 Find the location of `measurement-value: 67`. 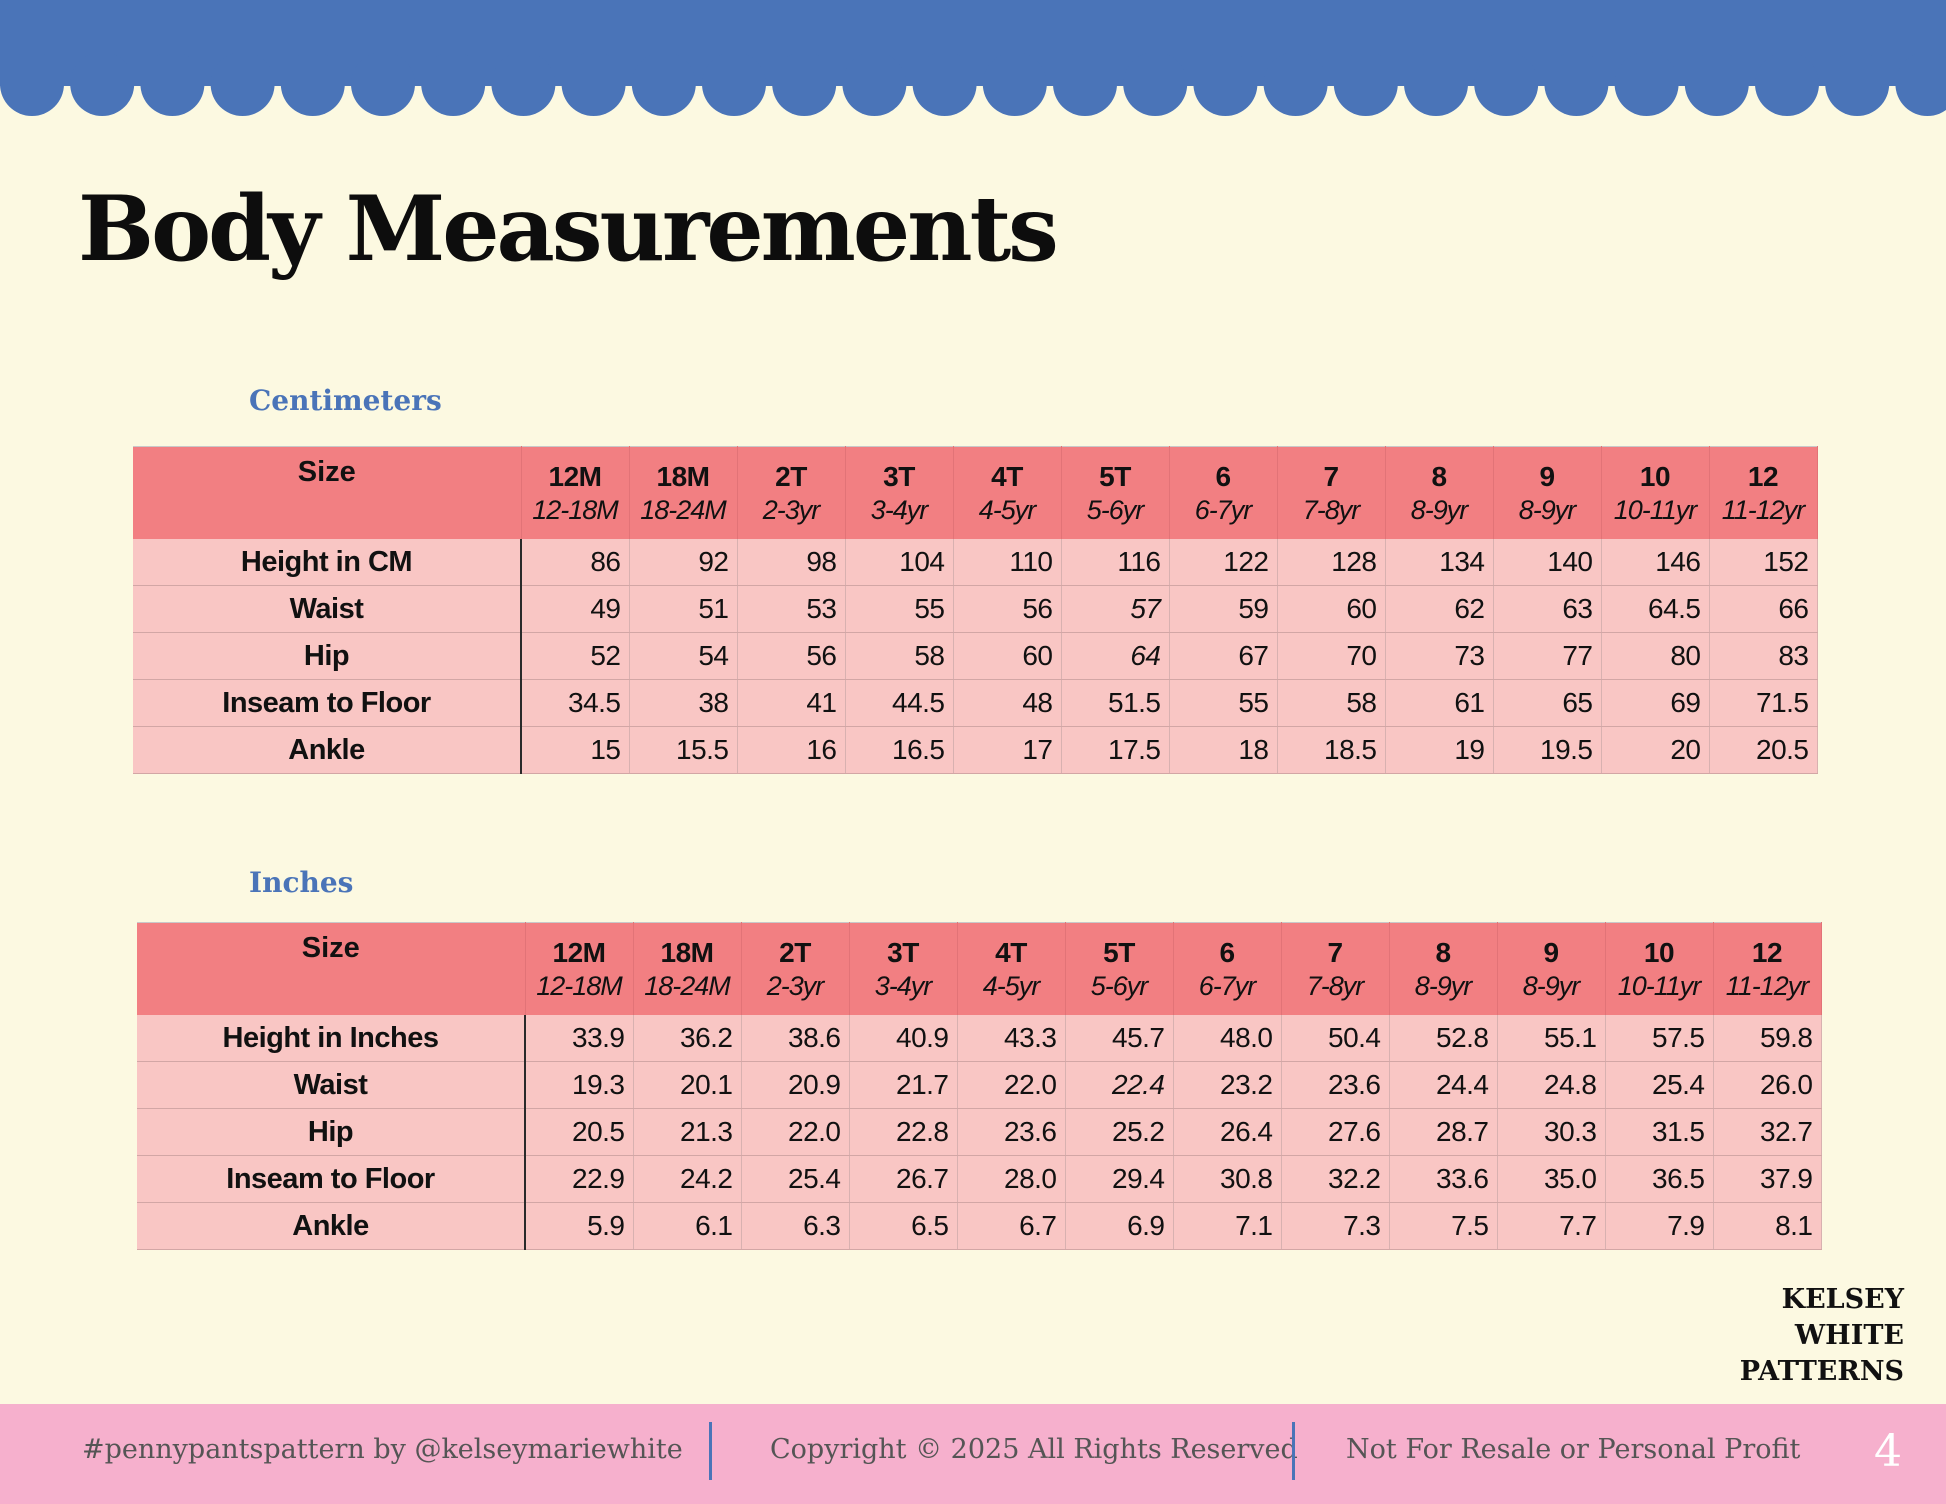

measurement-value: 67 is located at coordinates (1223, 656).